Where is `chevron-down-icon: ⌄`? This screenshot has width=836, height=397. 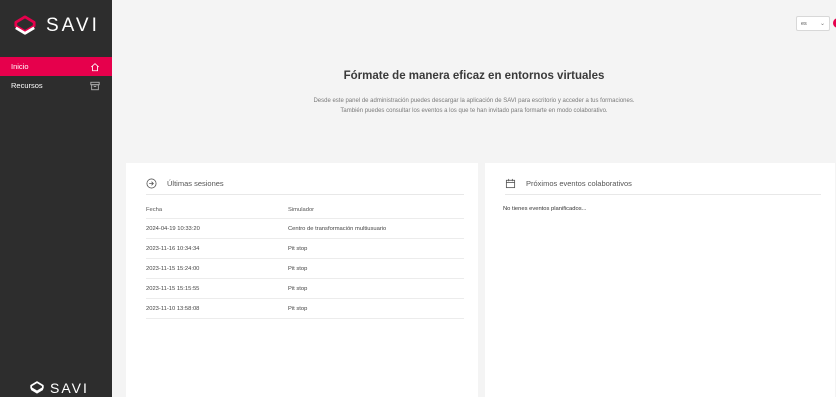 chevron-down-icon: ⌄ is located at coordinates (822, 24).